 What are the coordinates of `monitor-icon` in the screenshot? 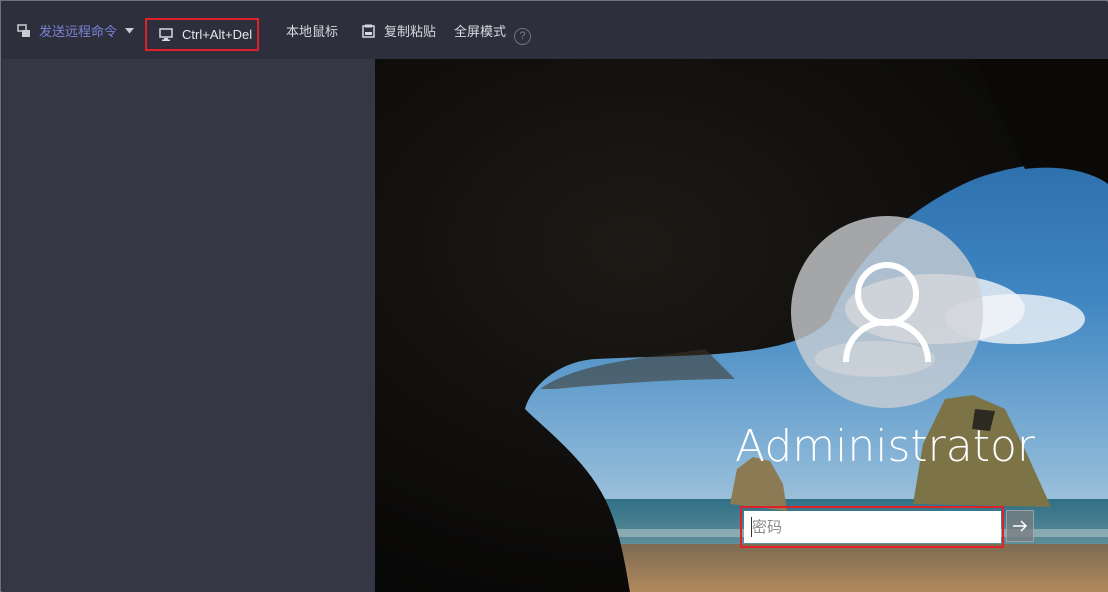 It's located at (166, 34).